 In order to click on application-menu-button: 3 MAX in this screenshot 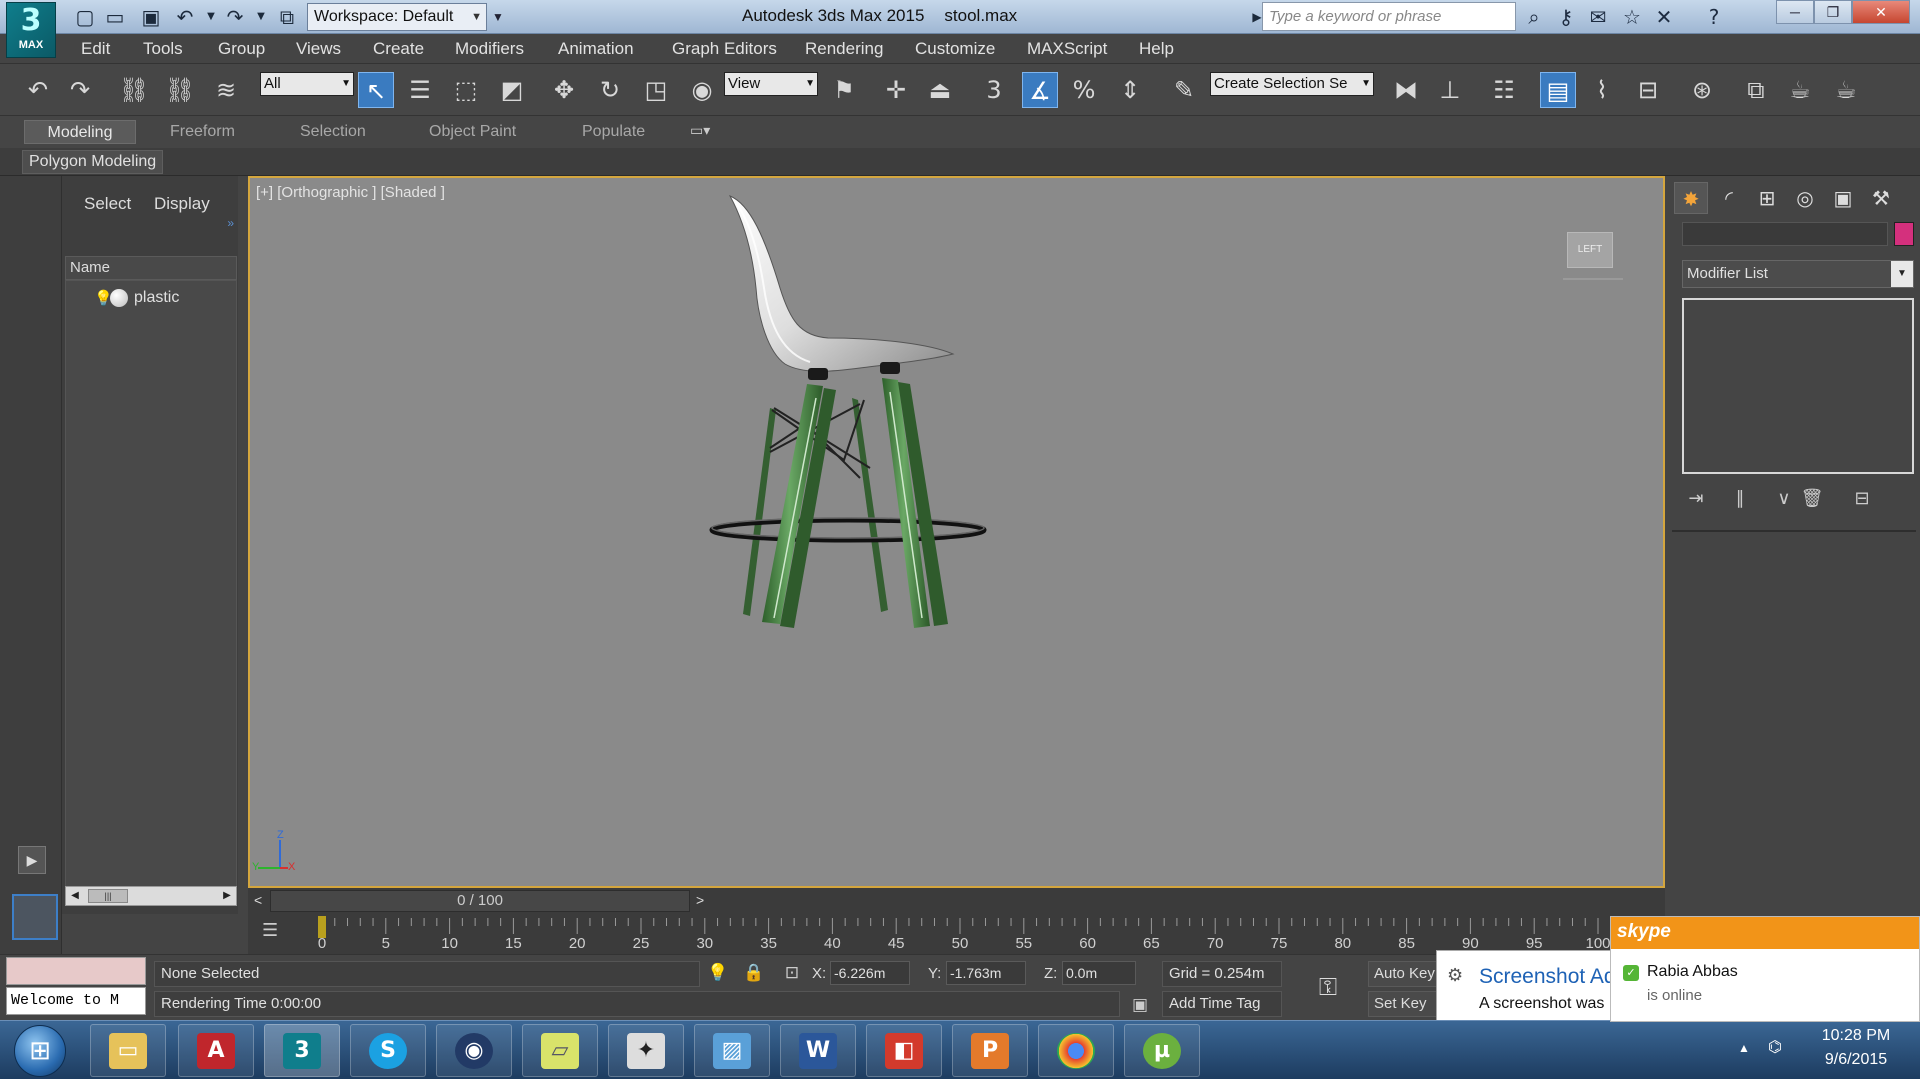, I will do `click(31, 30)`.